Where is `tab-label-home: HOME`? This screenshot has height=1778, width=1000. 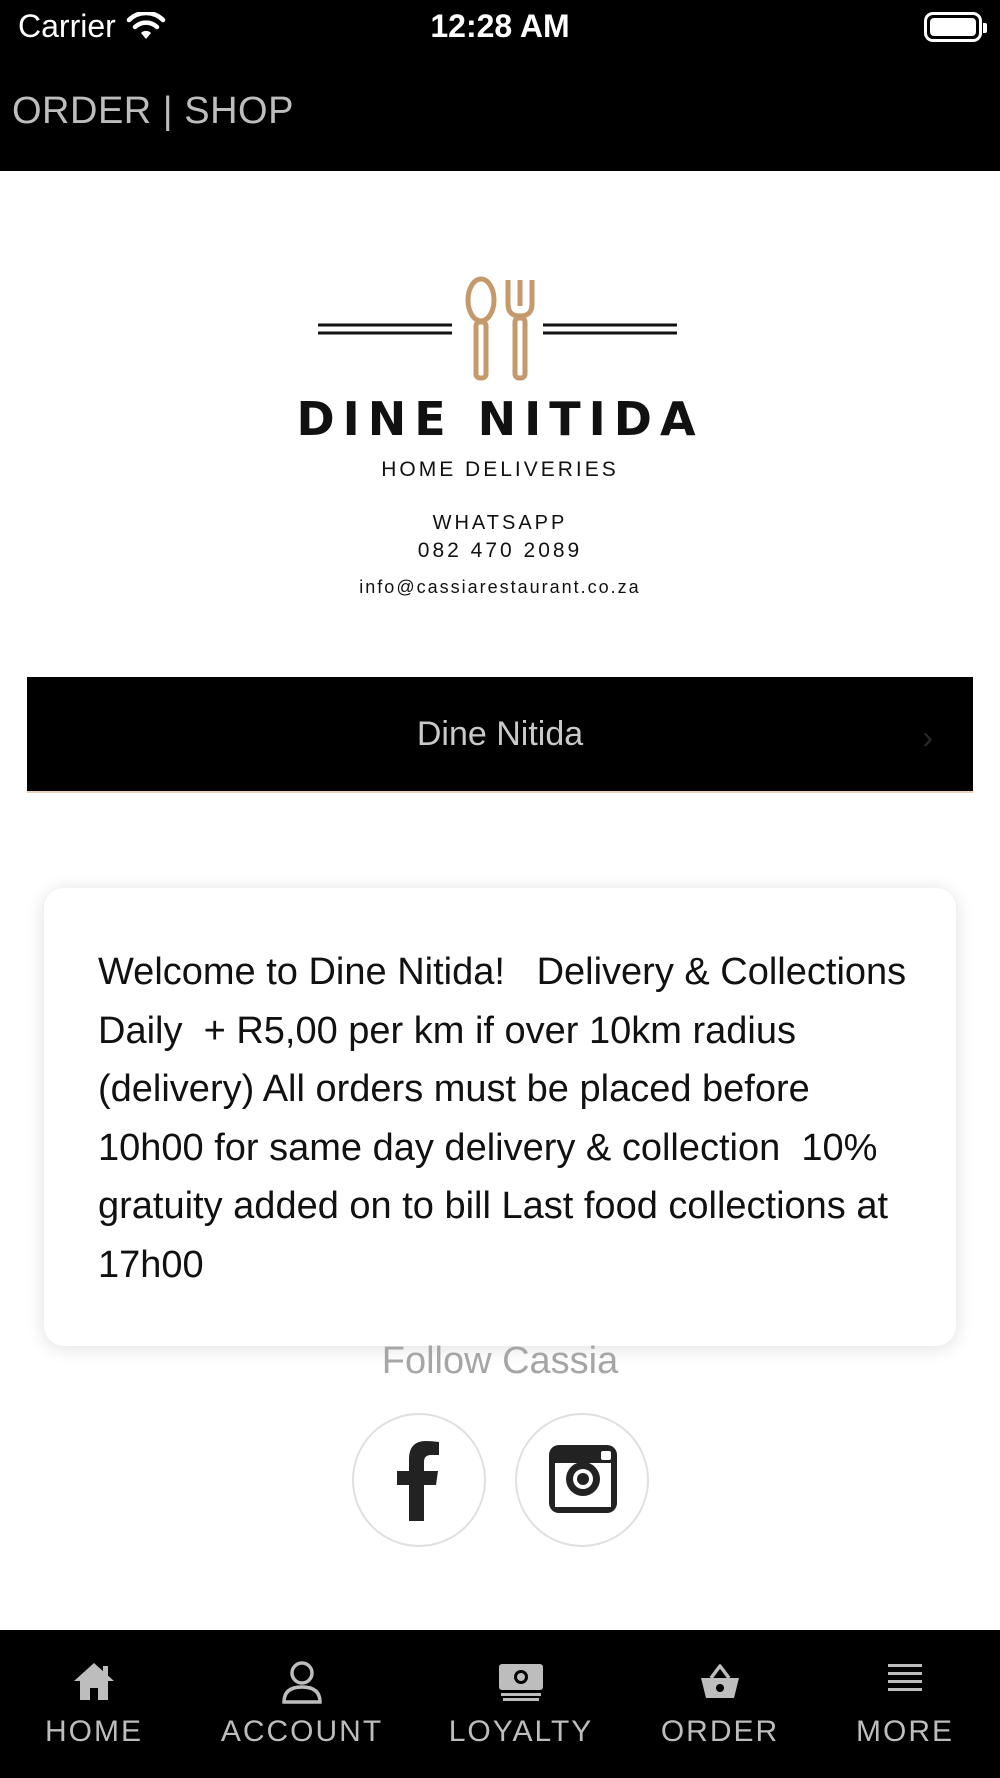
tab-label-home: HOME is located at coordinates (94, 1731).